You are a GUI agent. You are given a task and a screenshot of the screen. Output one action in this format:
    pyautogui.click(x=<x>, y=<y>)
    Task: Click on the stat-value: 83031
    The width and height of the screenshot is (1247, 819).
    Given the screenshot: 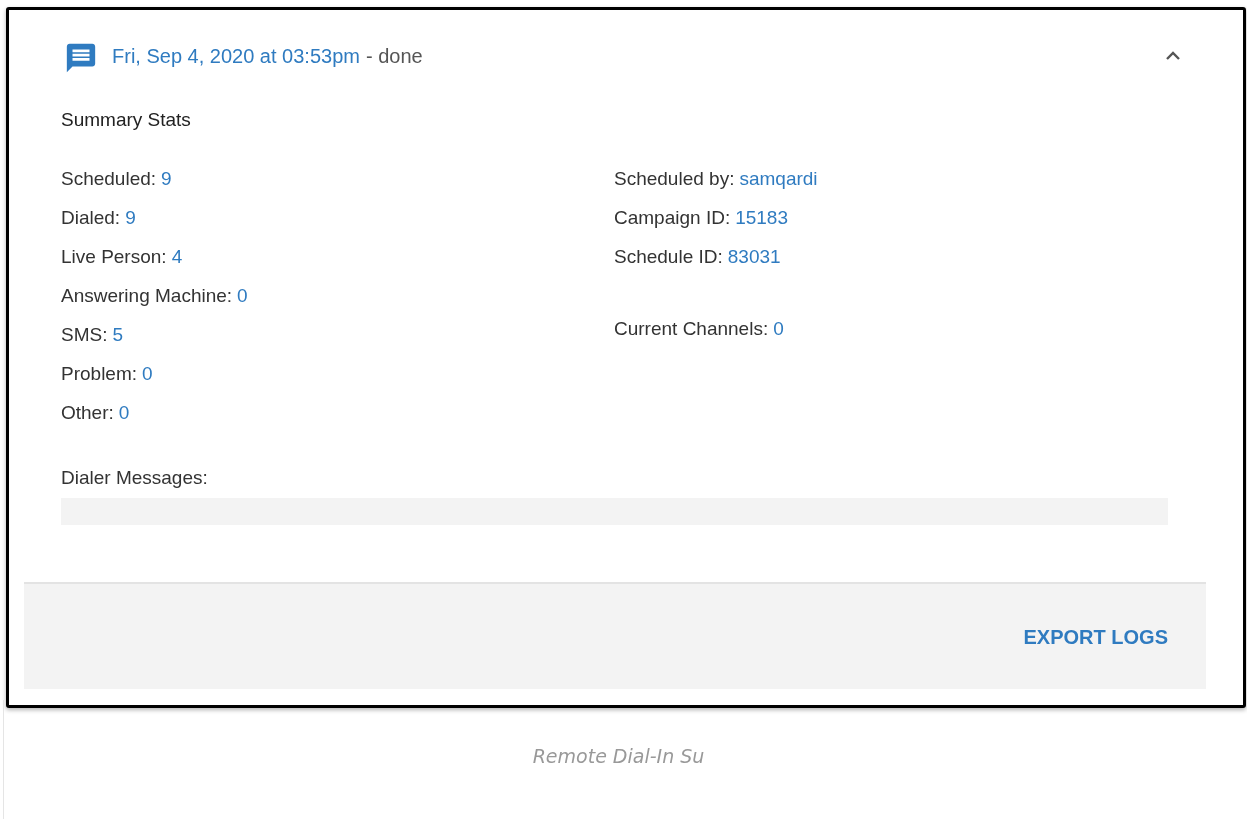 What is the action you would take?
    pyautogui.click(x=754, y=257)
    